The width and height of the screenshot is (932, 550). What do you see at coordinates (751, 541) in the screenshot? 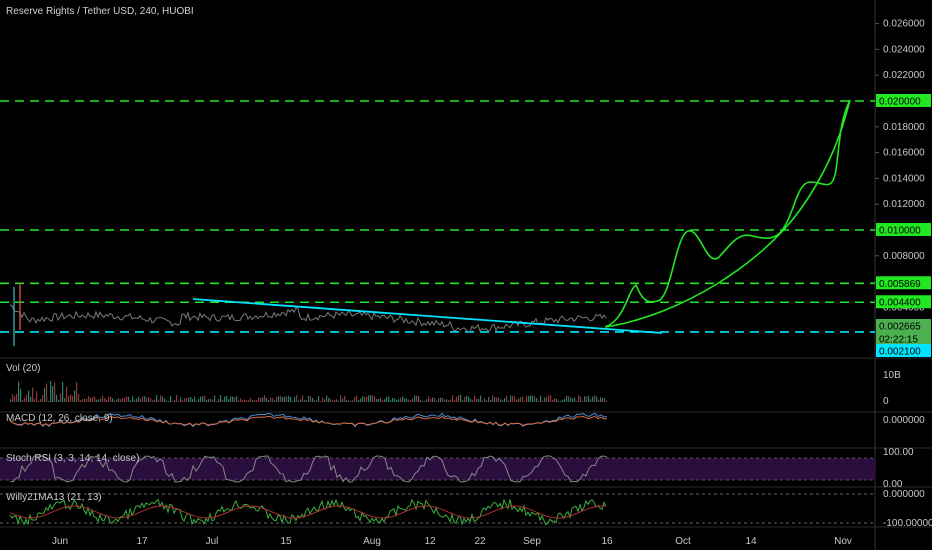
I see `time-tick-label: 14` at bounding box center [751, 541].